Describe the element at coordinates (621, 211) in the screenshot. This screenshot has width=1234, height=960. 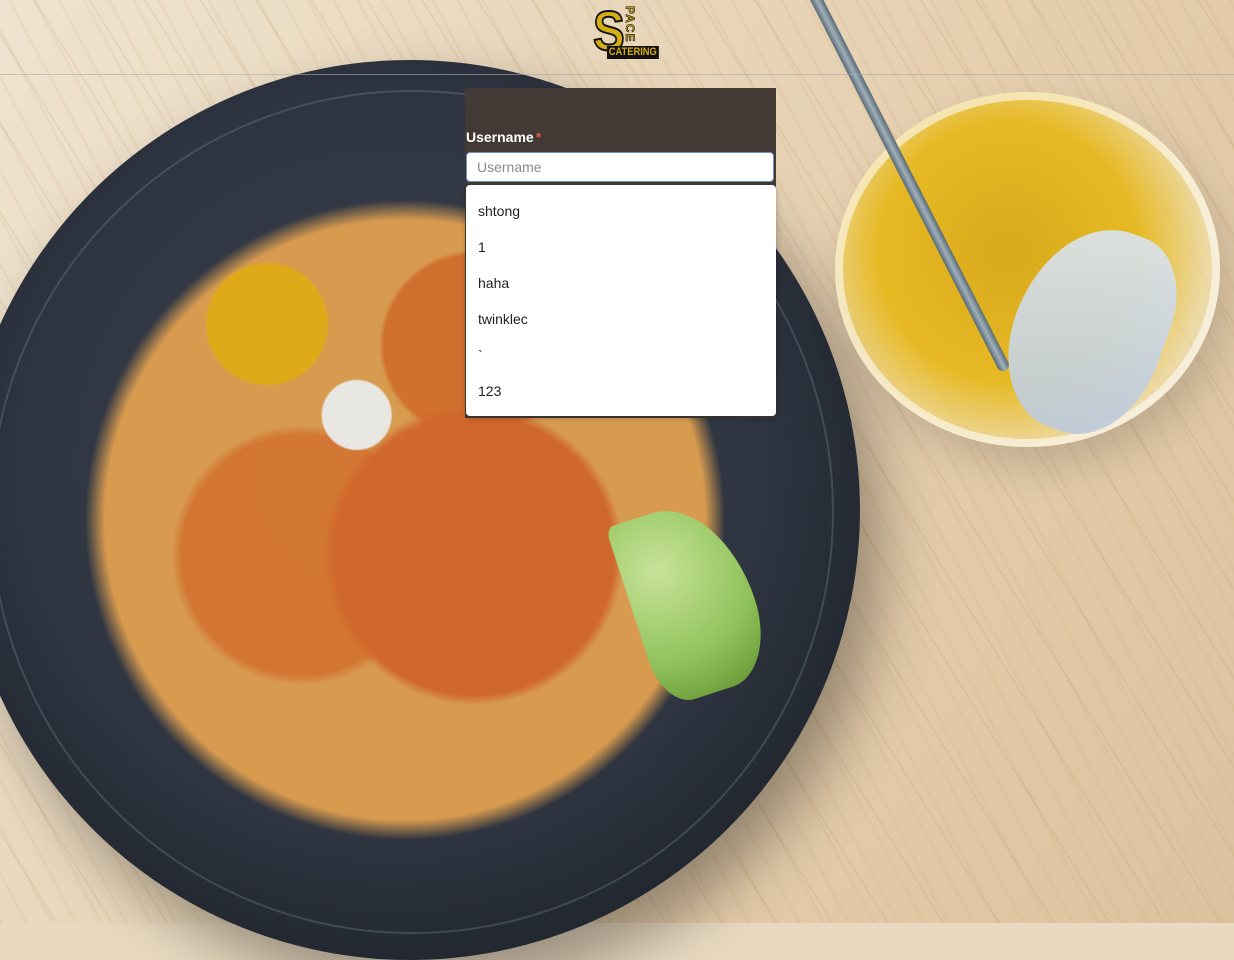
I see `autocomplete-option: shtong` at that location.